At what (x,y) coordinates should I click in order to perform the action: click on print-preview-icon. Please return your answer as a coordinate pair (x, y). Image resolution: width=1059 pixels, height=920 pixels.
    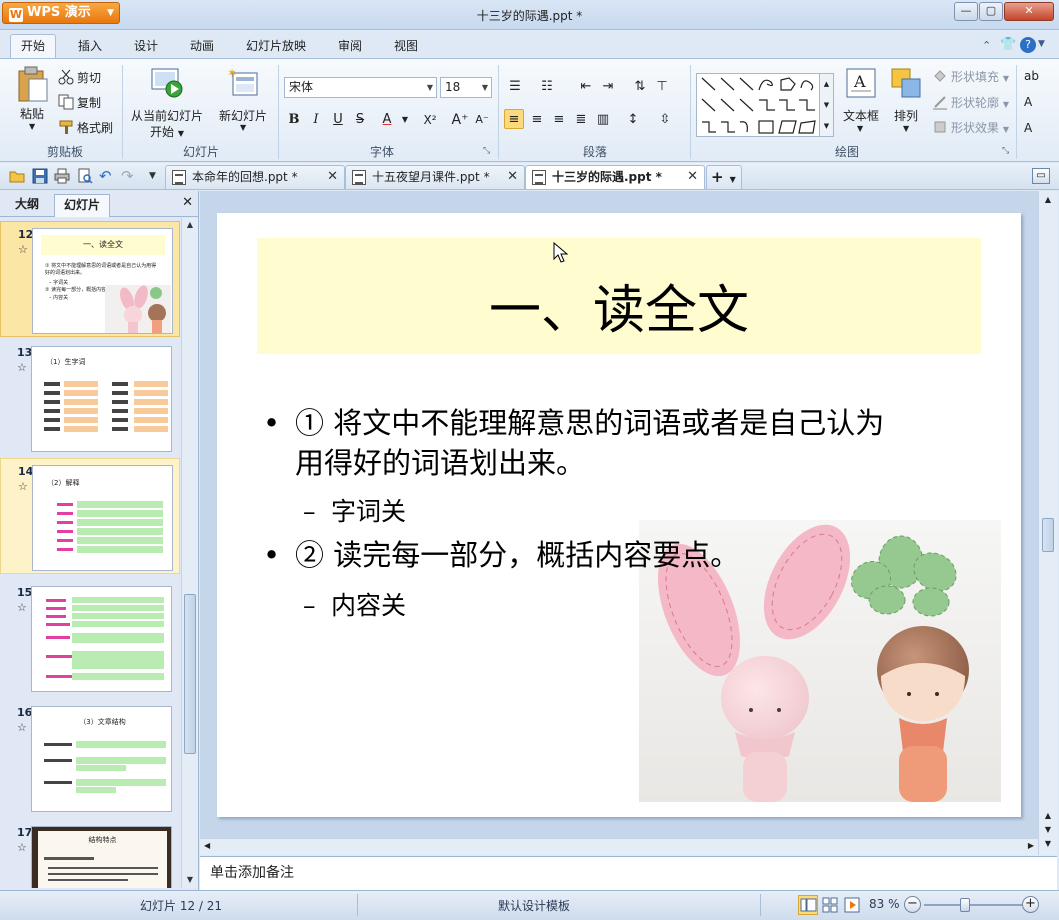
    Looking at the image, I should click on (85, 176).